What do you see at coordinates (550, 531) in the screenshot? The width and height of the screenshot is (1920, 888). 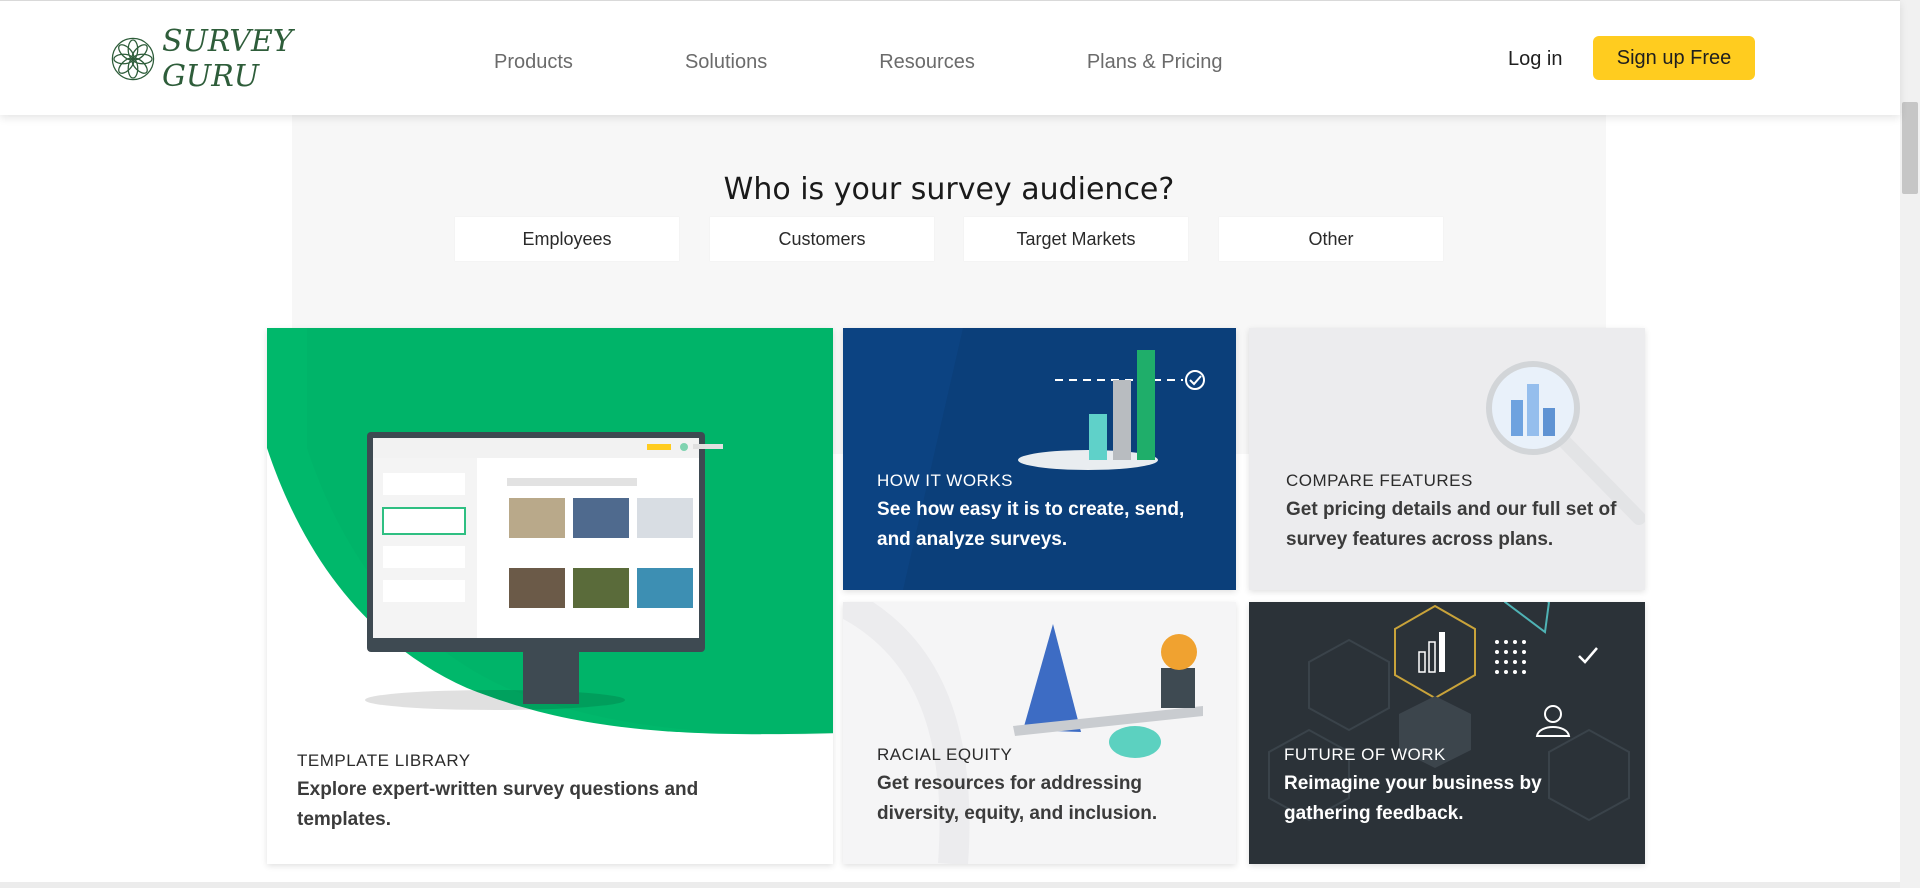 I see `template-library-illustration` at bounding box center [550, 531].